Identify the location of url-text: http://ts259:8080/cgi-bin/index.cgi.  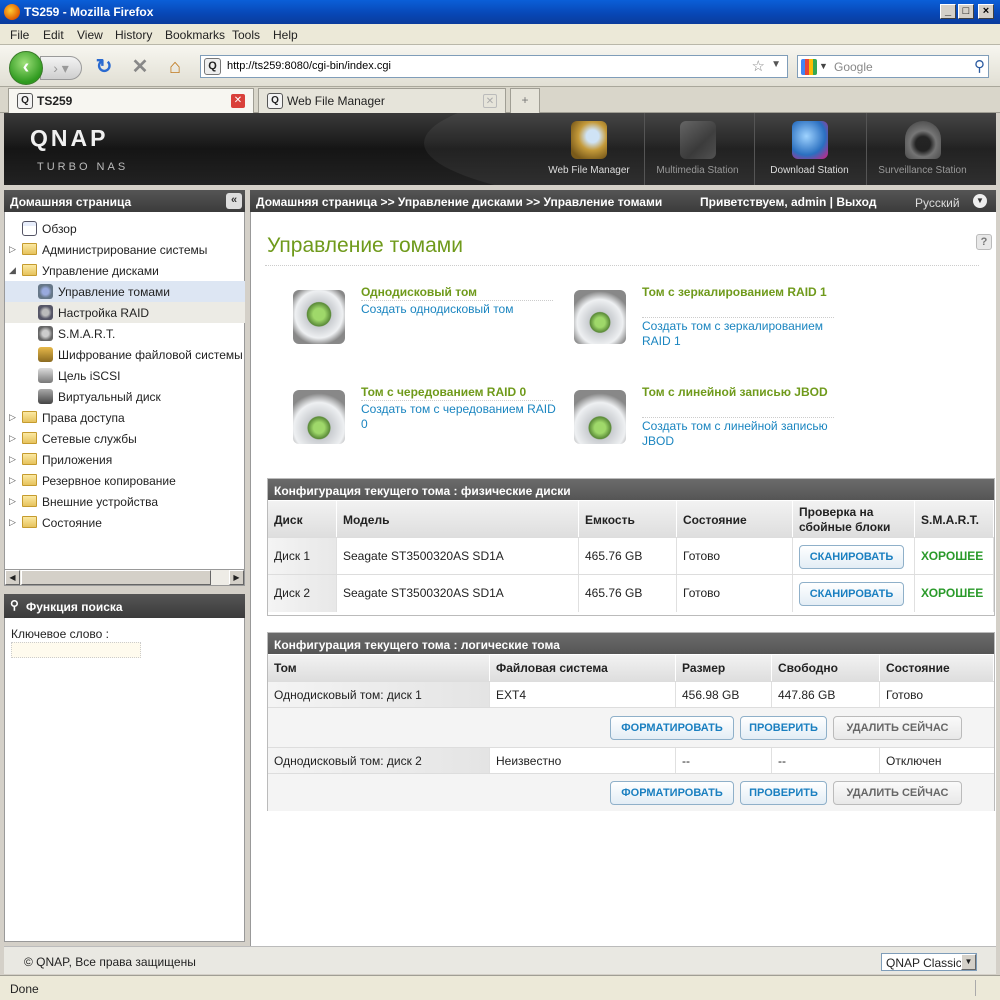
(309, 66).